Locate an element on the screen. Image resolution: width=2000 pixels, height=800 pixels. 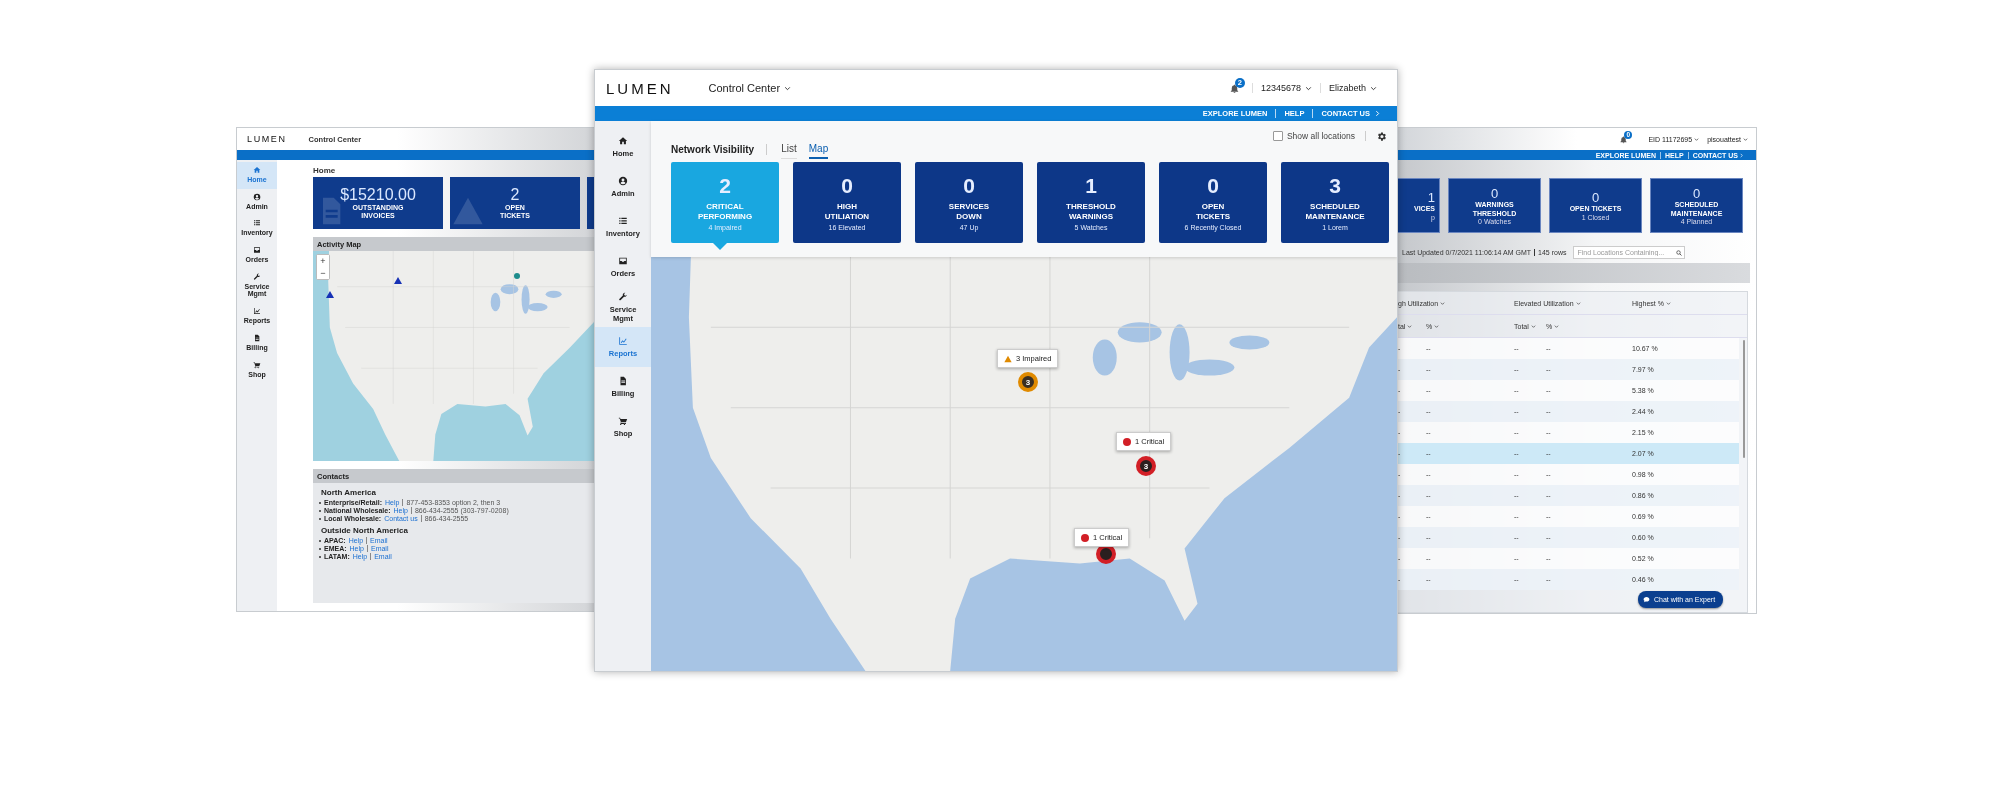
scrollbar is located at coordinates (1744, 399).